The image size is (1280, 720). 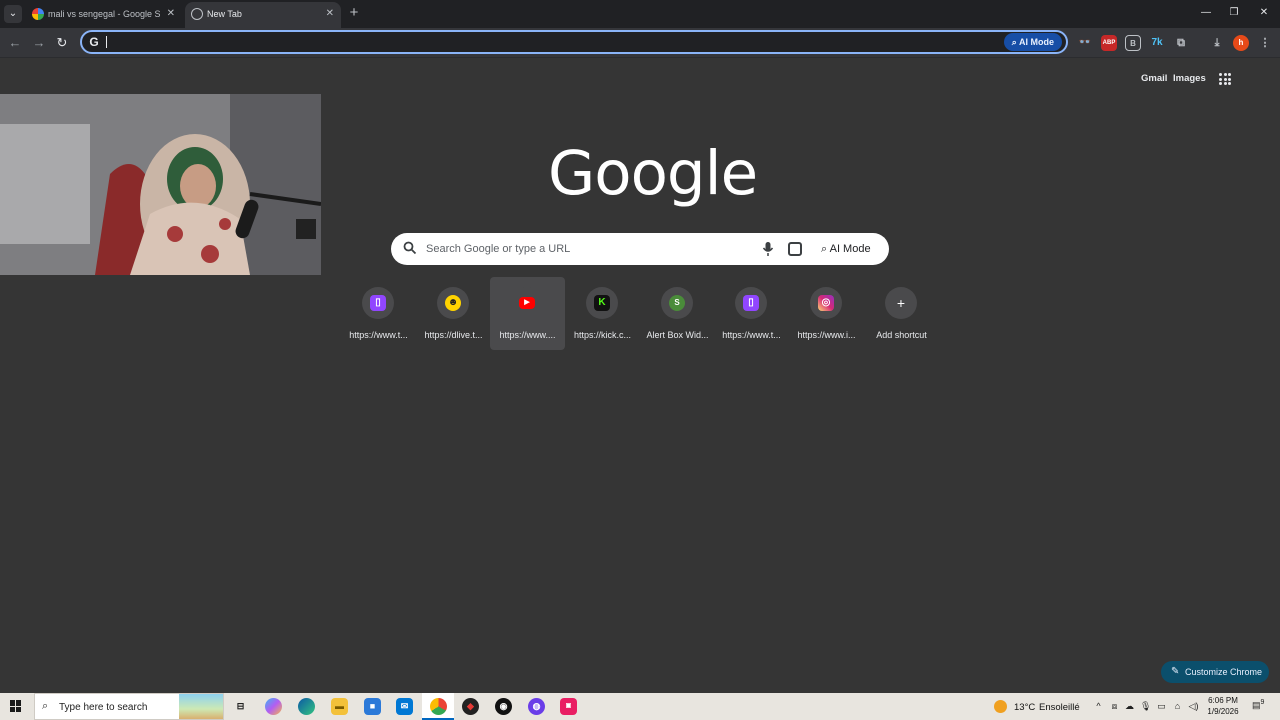 What do you see at coordinates (901, 335) in the screenshot?
I see `shortcut-label: Add shortcut` at bounding box center [901, 335].